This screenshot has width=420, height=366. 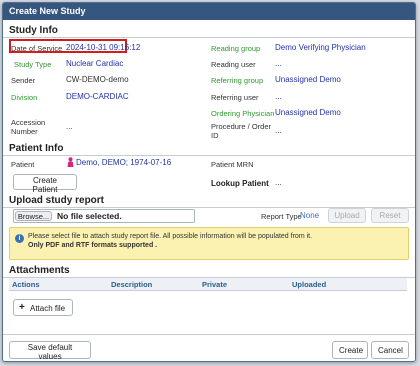 I want to click on date-of-service-value: 2024-10-31 09:16:12, so click(x=103, y=47).